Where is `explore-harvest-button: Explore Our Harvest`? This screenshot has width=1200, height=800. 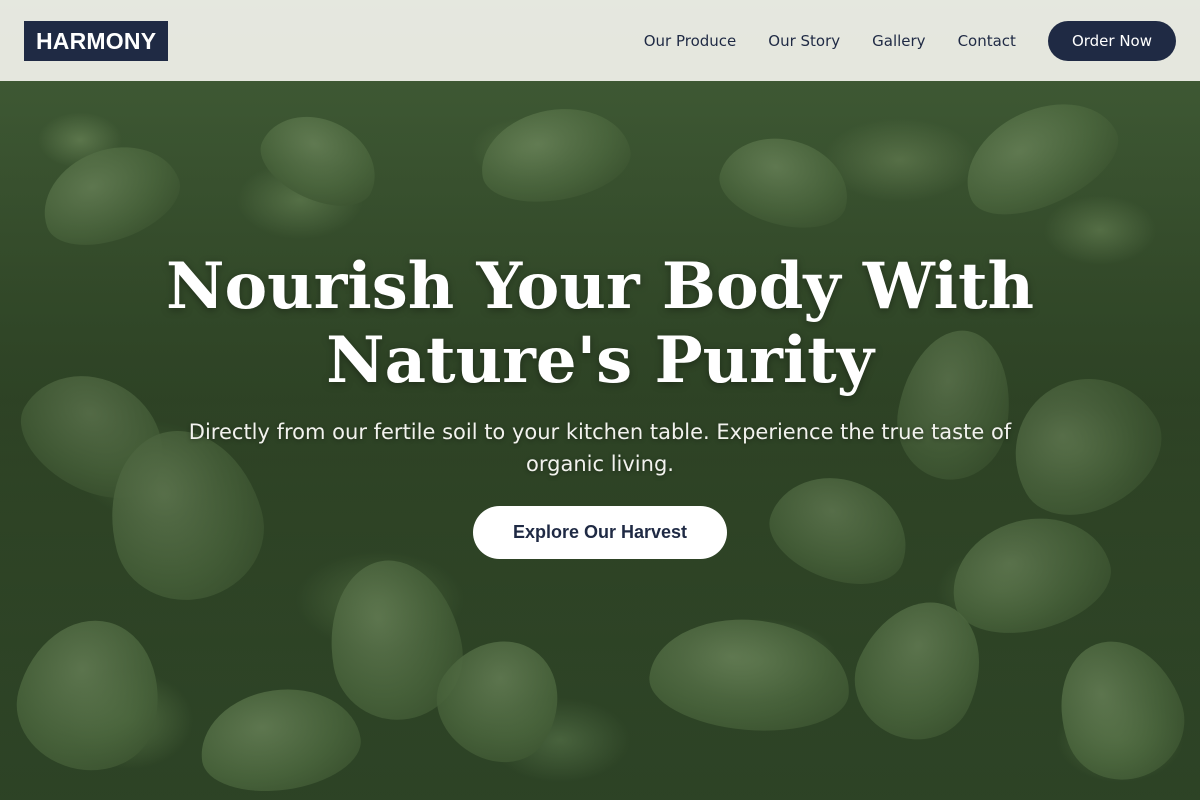
explore-harvest-button: Explore Our Harvest is located at coordinates (600, 532).